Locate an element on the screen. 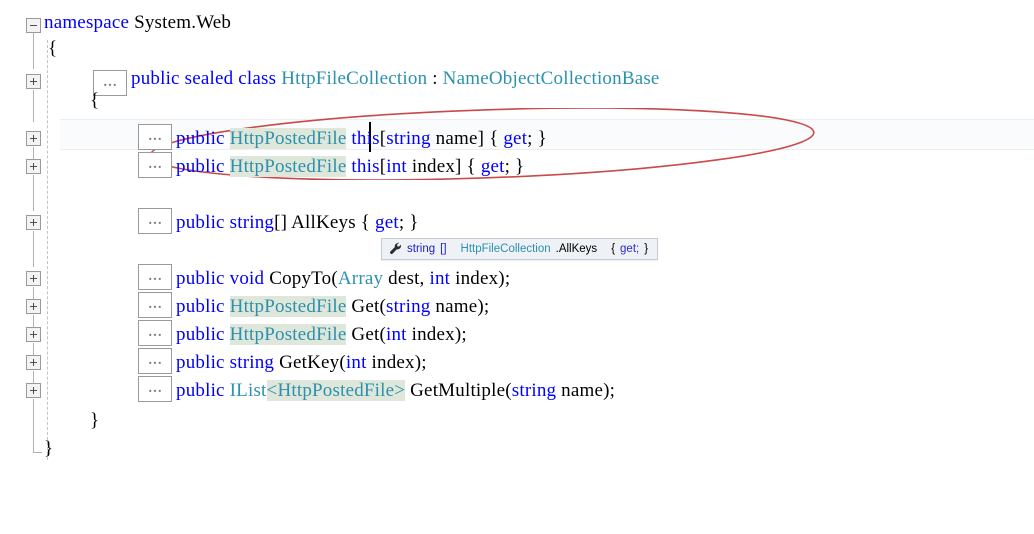 Image resolution: width=1034 pixels, height=534 pixels. code-token: dest, is located at coordinates (406, 278).